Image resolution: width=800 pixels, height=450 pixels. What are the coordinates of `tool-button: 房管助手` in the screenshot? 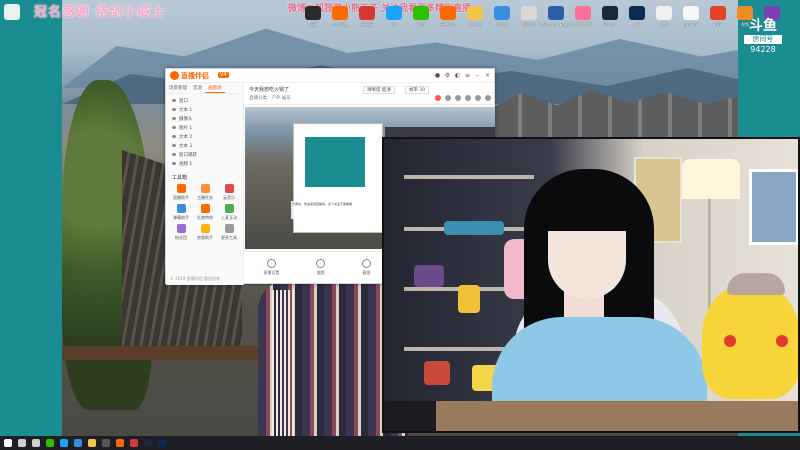 It's located at (205, 232).